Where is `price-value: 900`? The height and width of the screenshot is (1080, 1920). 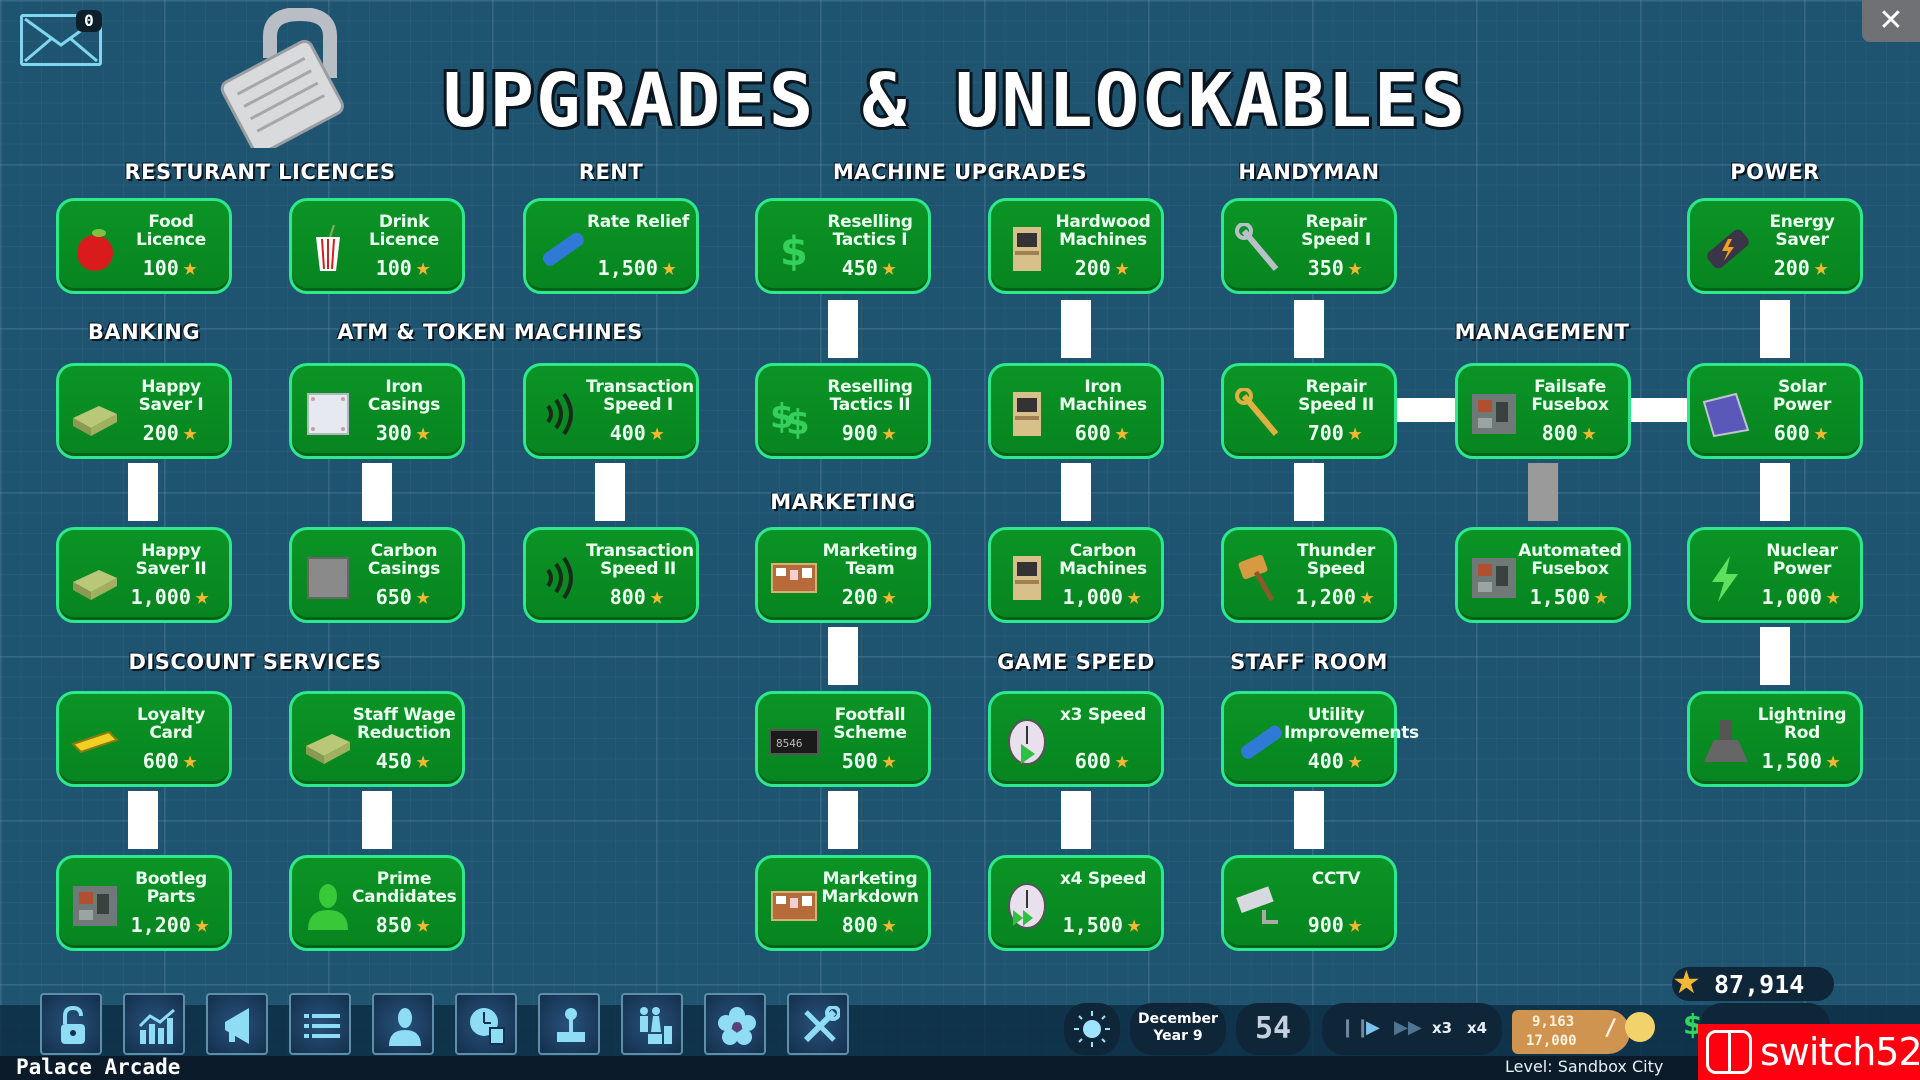
price-value: 900 is located at coordinates (1325, 925).